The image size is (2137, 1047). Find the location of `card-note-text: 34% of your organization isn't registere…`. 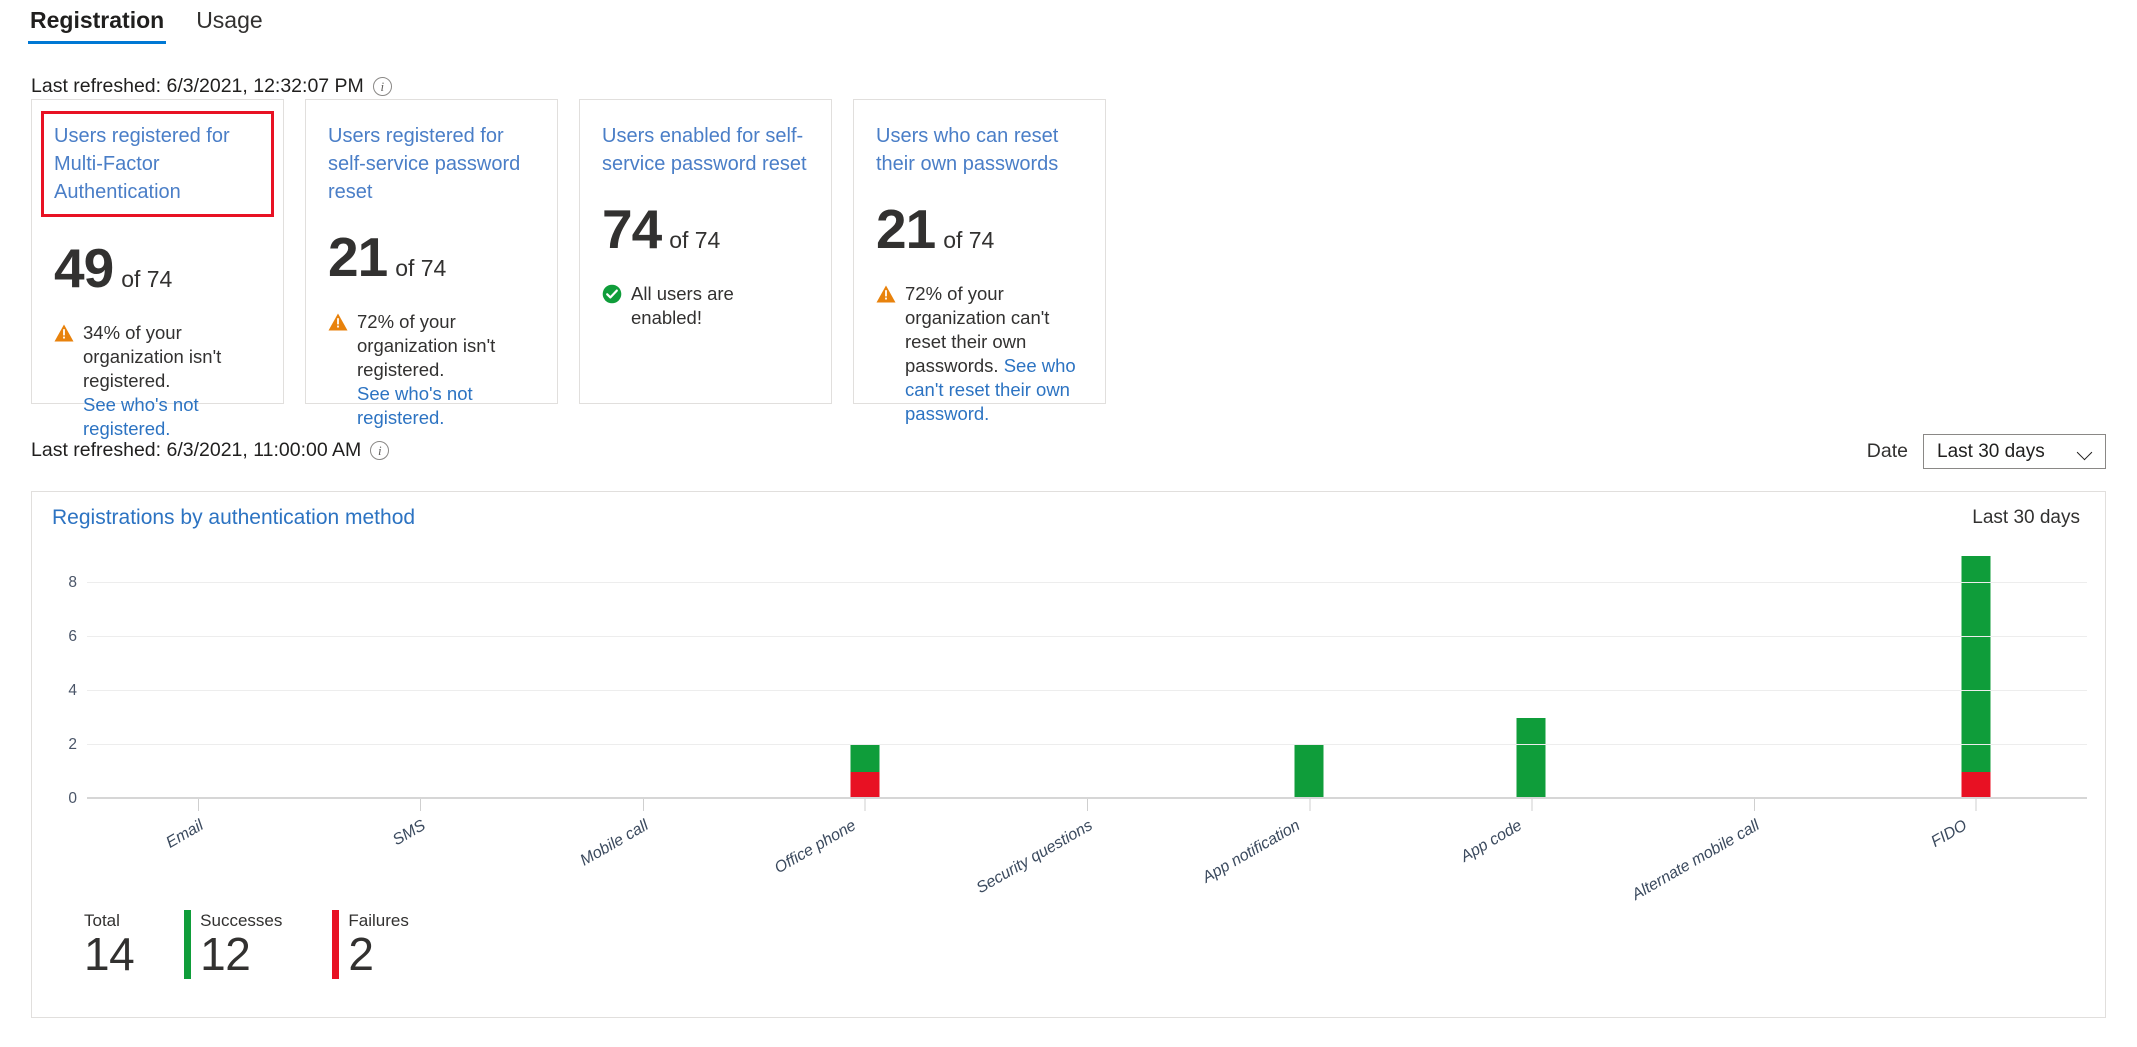

card-note-text: 34% of your organization isn't registere… is located at coordinates (172, 381).